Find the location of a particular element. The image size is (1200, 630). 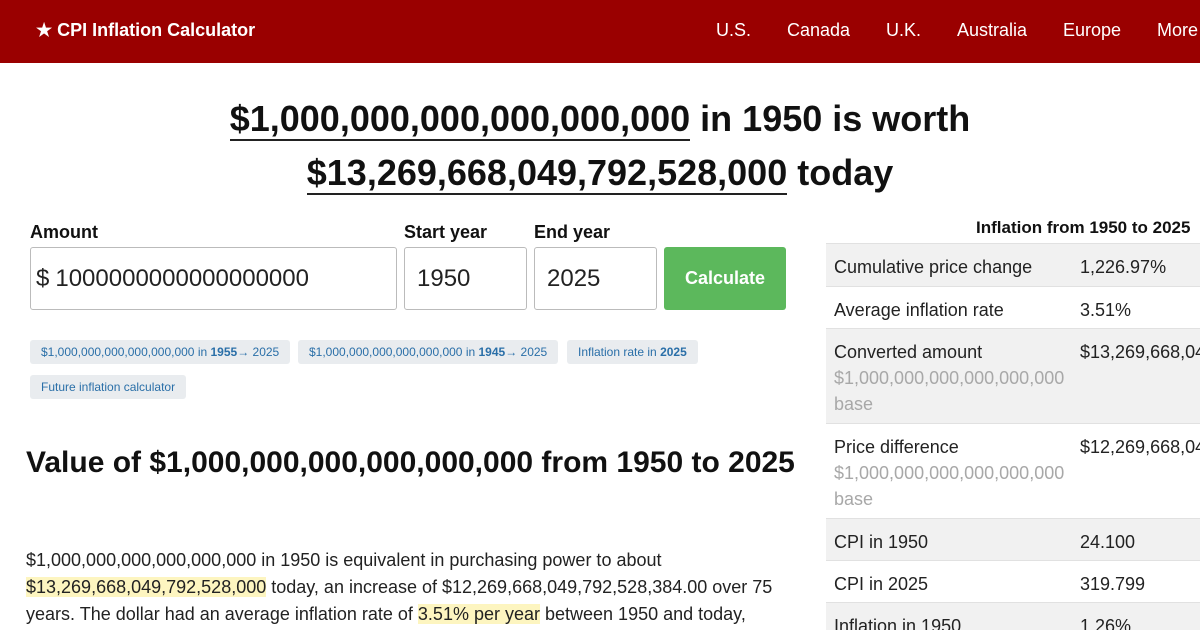

table-row: CPI in 1950 24.100 is located at coordinates (1013, 539).